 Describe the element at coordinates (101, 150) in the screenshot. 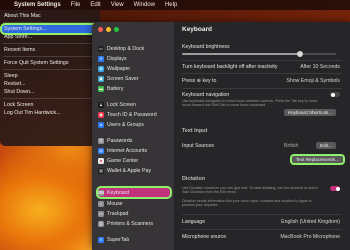

I see `internet-accounts-icon: @` at that location.